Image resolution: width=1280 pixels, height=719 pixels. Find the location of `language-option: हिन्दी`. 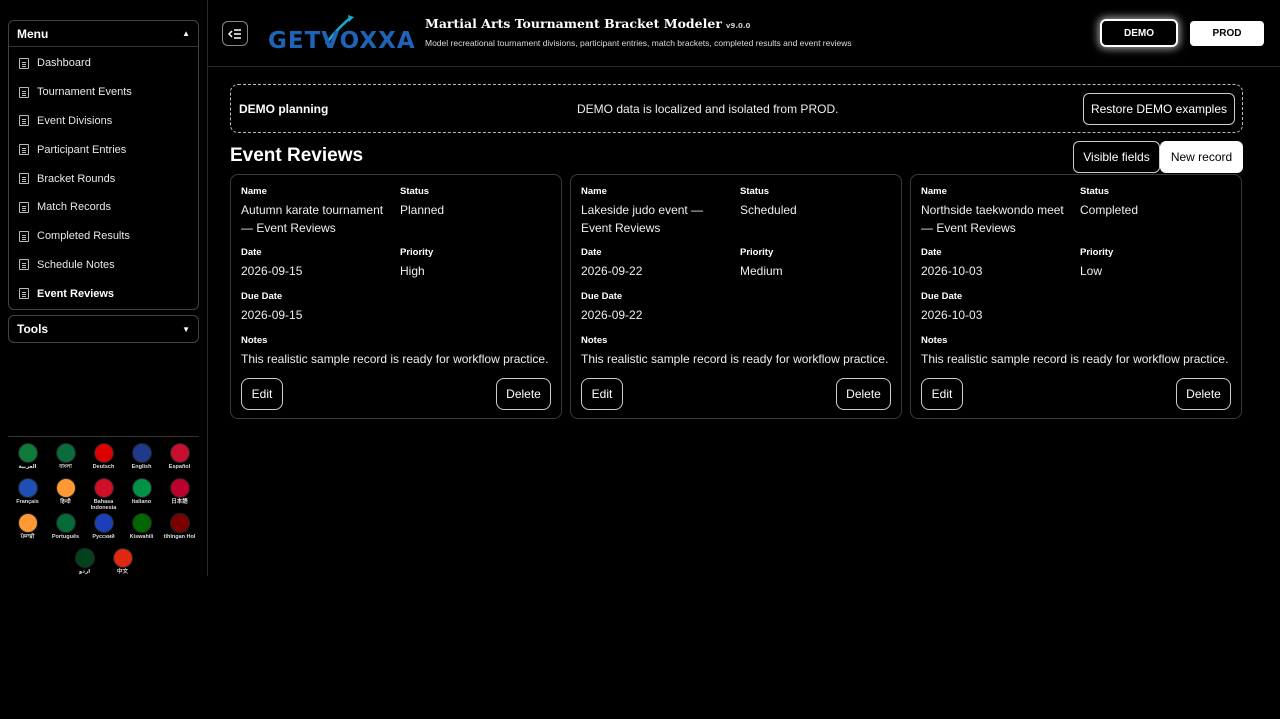

language-option: हिन्दी is located at coordinates (66, 494).